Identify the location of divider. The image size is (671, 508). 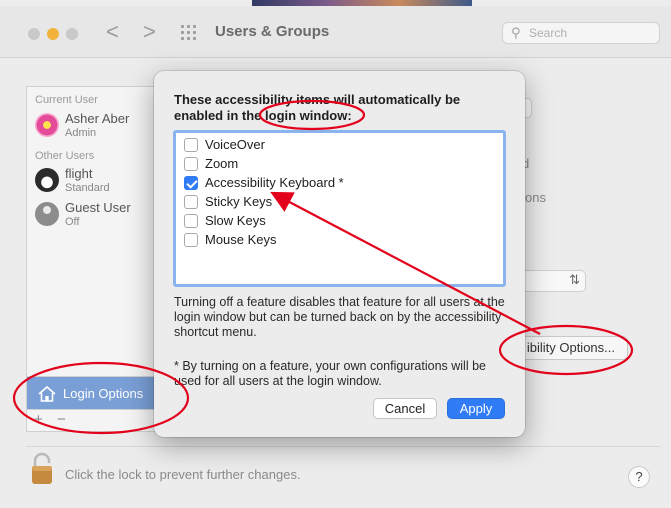
(343, 446).